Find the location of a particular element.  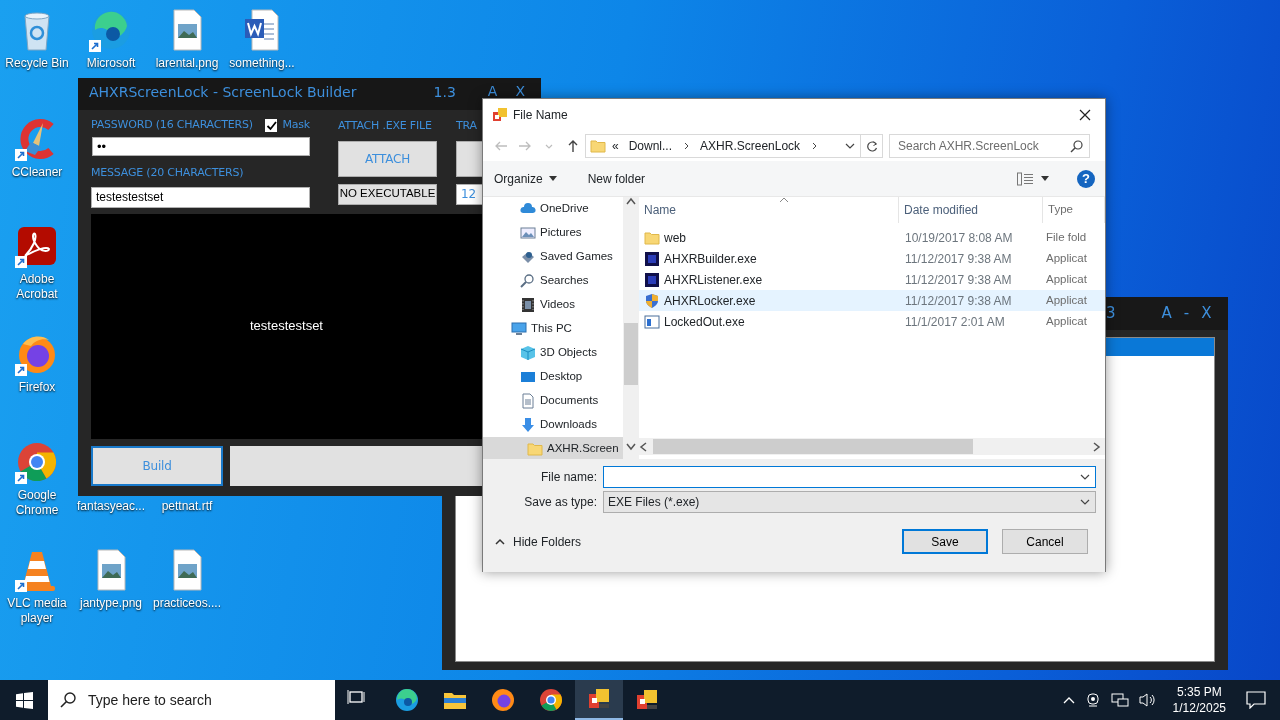

clock: 5:35 PM 1/12/2025 is located at coordinates (1199, 700).